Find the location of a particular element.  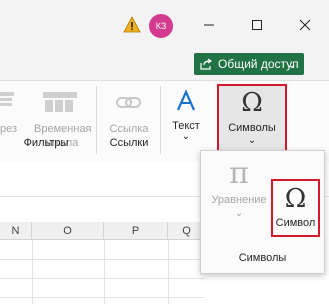

symbol-button: Ω Символ is located at coordinates (295, 208).